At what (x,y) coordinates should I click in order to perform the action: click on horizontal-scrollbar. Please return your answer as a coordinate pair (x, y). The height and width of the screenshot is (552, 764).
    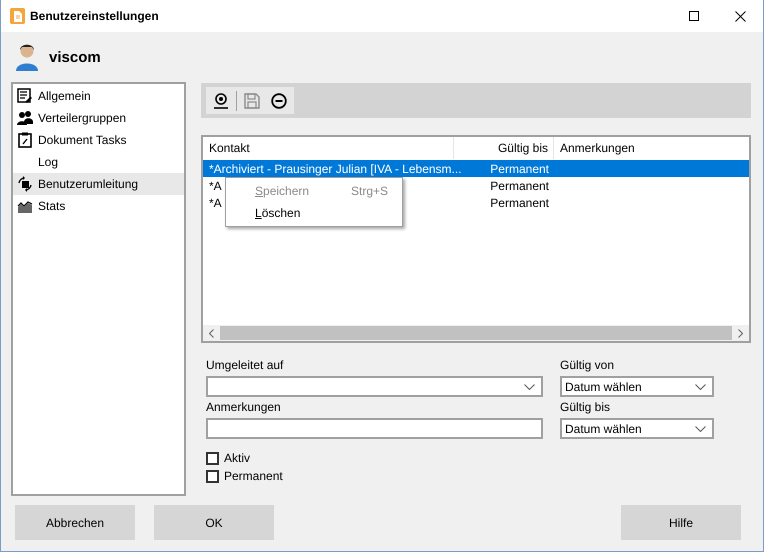
    Looking at the image, I should click on (476, 333).